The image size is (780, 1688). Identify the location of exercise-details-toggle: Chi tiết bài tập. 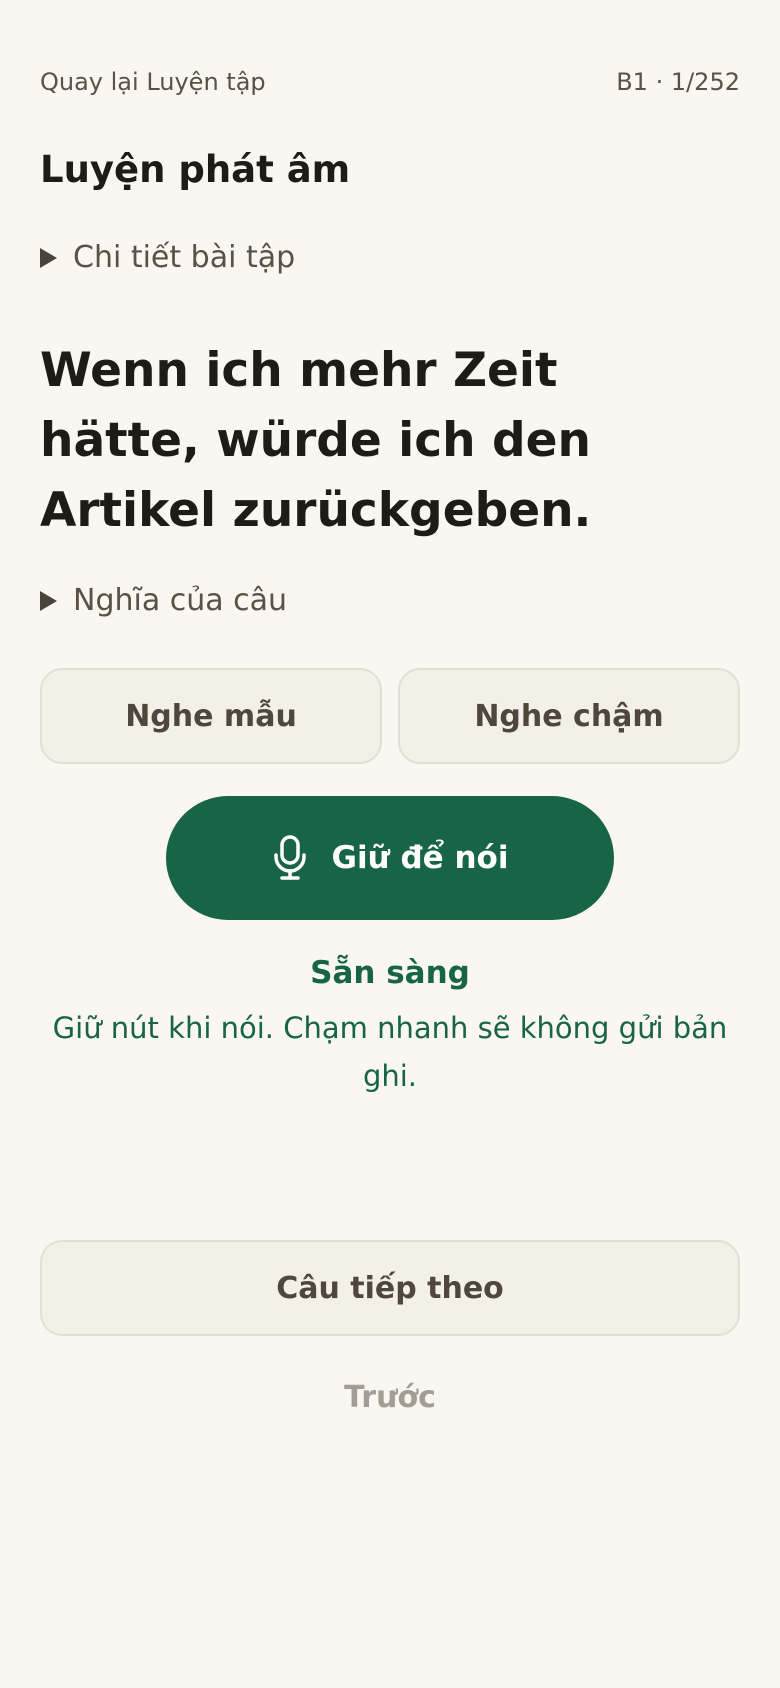
(167, 257).